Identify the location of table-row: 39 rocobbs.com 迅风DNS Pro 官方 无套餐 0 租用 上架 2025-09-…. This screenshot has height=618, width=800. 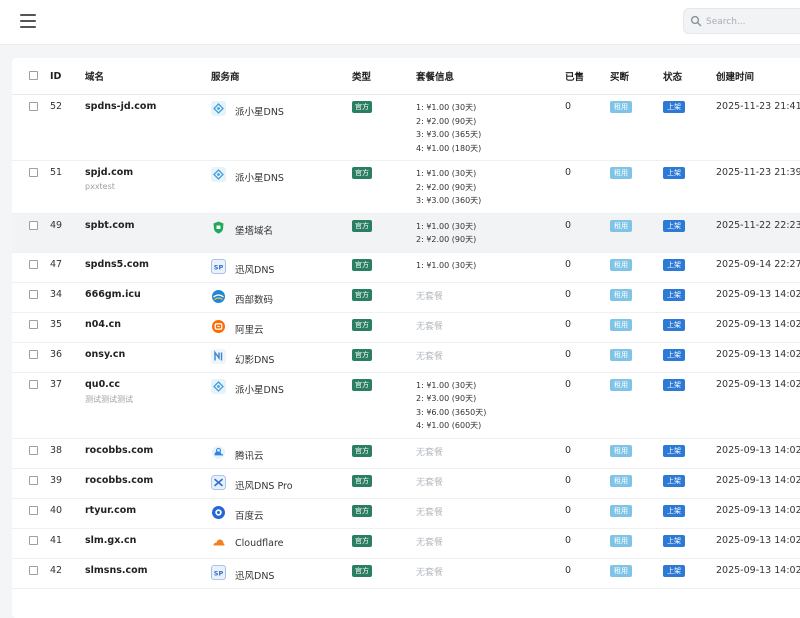
(406, 483).